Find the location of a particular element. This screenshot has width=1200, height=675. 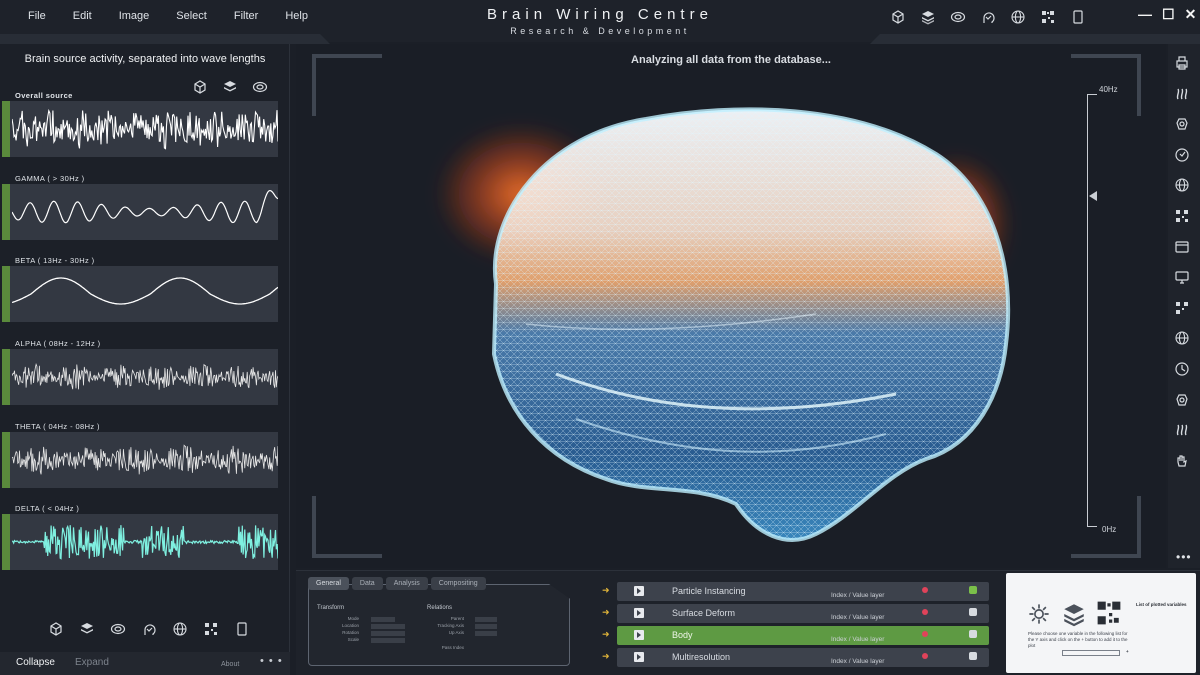

layer-name: Body is located at coordinates (682, 635).